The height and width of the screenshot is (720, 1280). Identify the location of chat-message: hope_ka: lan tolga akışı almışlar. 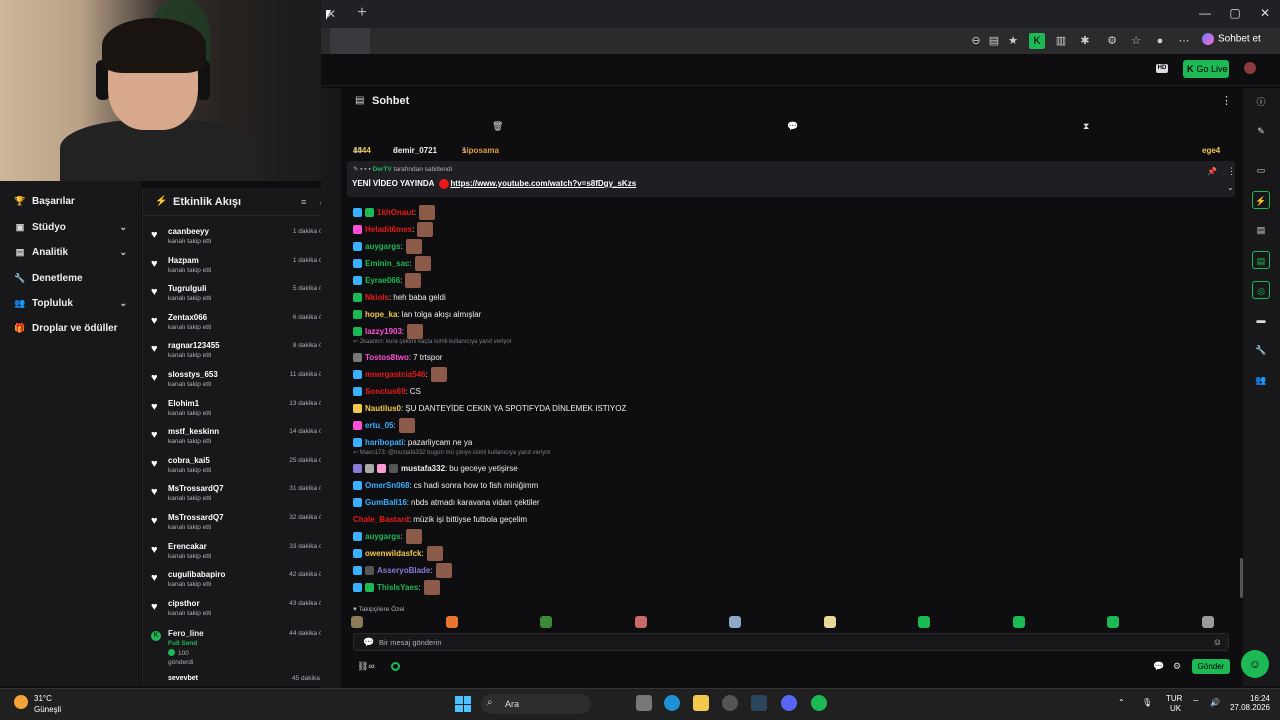
(417, 314).